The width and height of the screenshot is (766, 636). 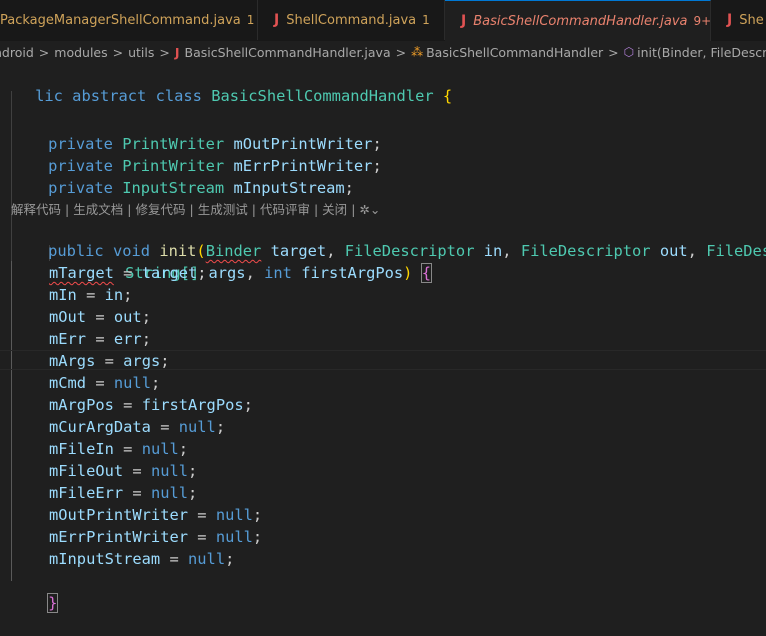 What do you see at coordinates (196, 209) in the screenshot?
I see `code-lens-bar: 解释代码 | 生成文档 | 修复代码 | 生成测试 | 代码评审 | 关闭 | ✲⌄` at bounding box center [196, 209].